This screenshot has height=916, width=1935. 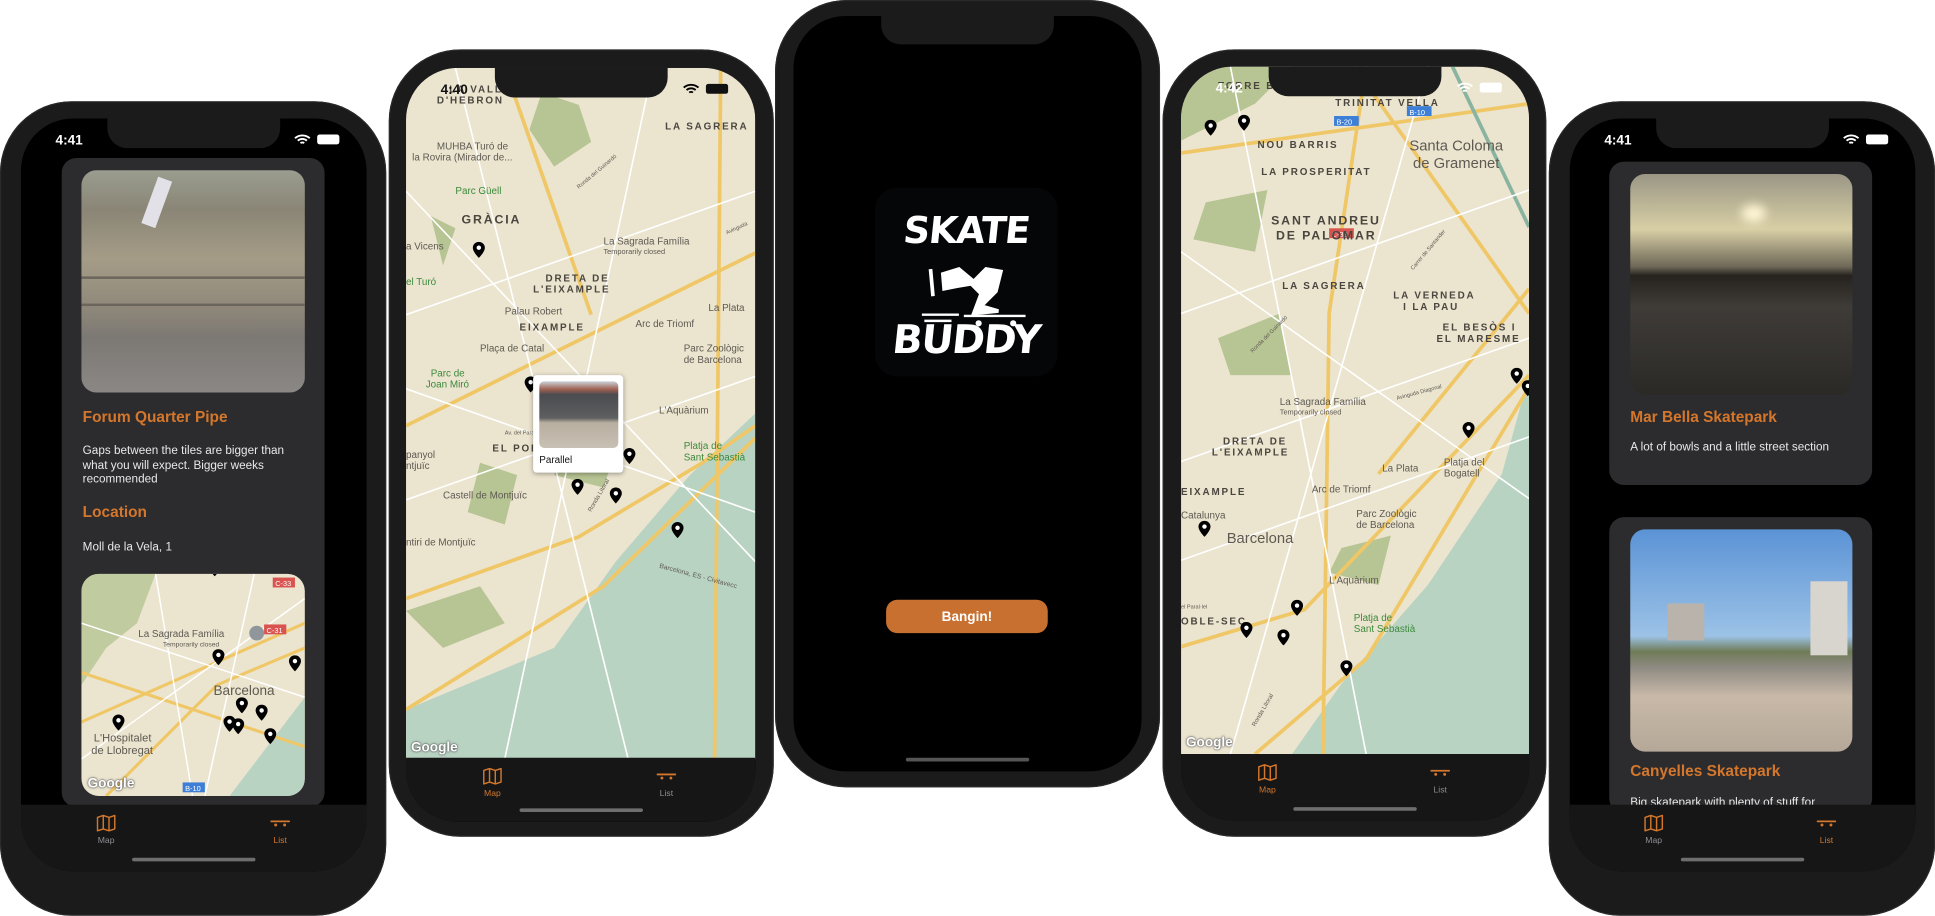 What do you see at coordinates (1464, 87) in the screenshot?
I see `wifi-icon` at bounding box center [1464, 87].